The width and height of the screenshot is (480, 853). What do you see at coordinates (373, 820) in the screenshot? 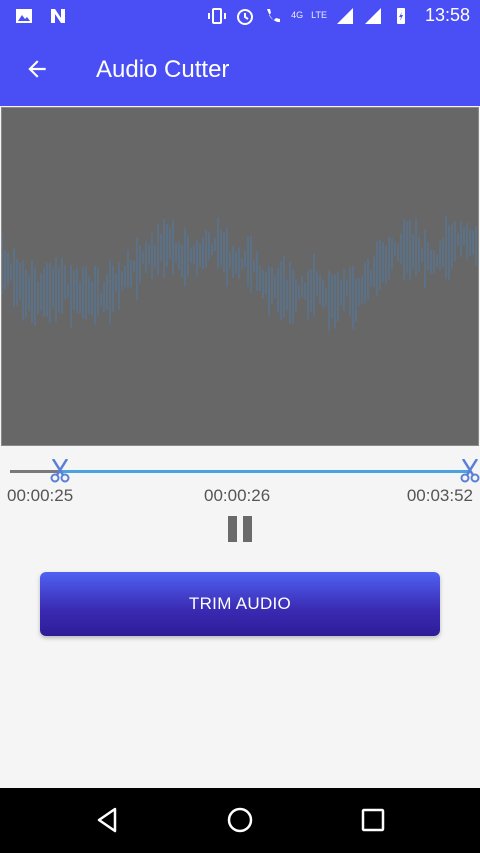
I see `nav-recents-icon` at bounding box center [373, 820].